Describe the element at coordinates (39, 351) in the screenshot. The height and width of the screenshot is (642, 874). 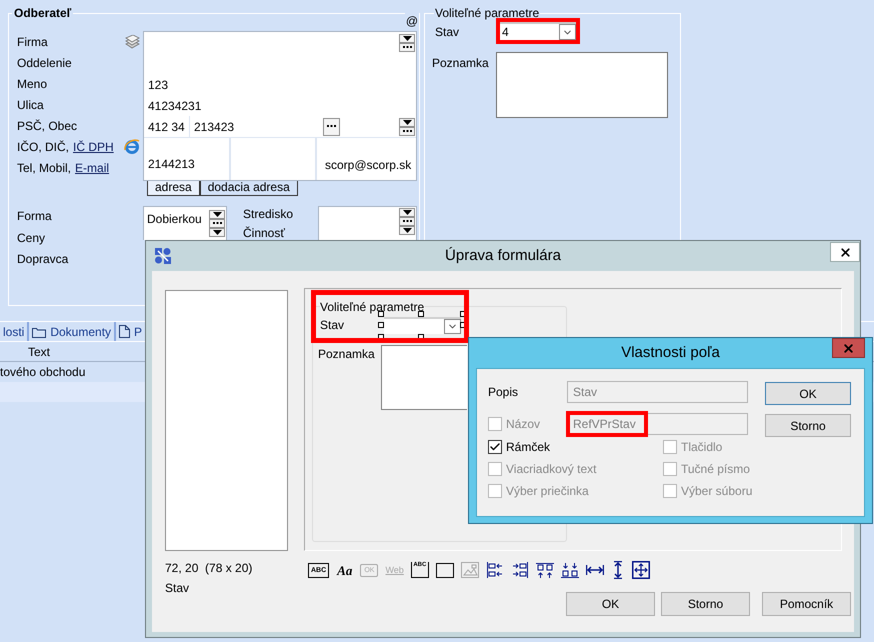
I see `column-header: Text` at that location.